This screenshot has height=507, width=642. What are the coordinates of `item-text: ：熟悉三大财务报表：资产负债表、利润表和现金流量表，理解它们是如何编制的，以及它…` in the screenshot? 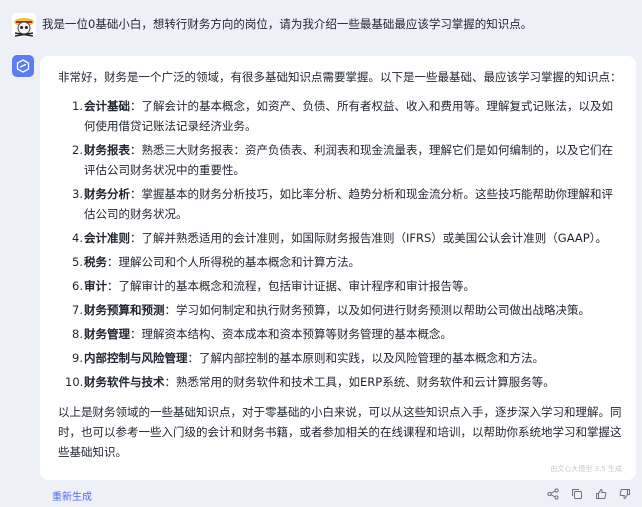 It's located at (348, 160).